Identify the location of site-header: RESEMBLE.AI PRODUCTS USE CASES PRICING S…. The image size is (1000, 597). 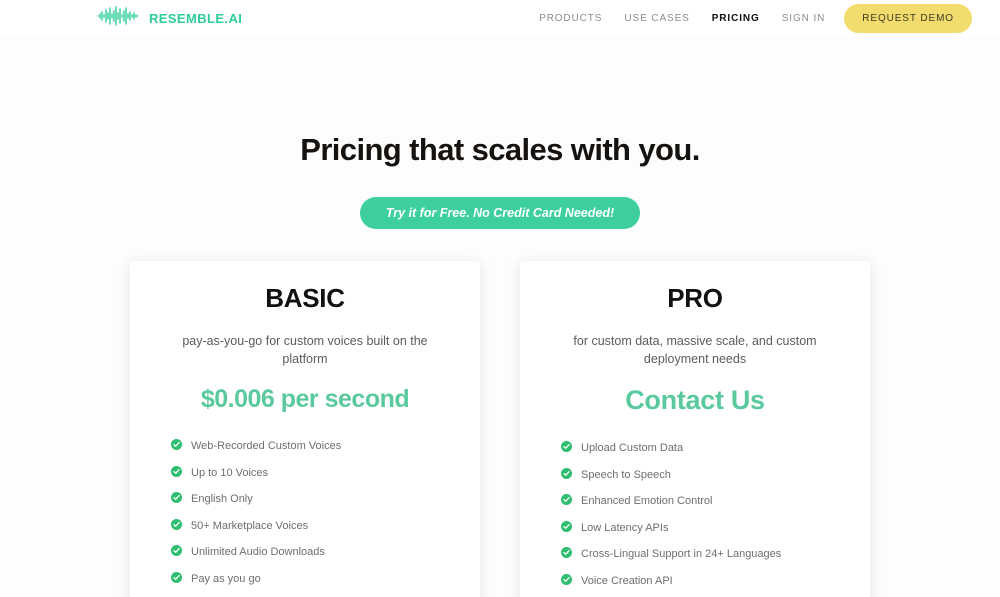
(500, 18).